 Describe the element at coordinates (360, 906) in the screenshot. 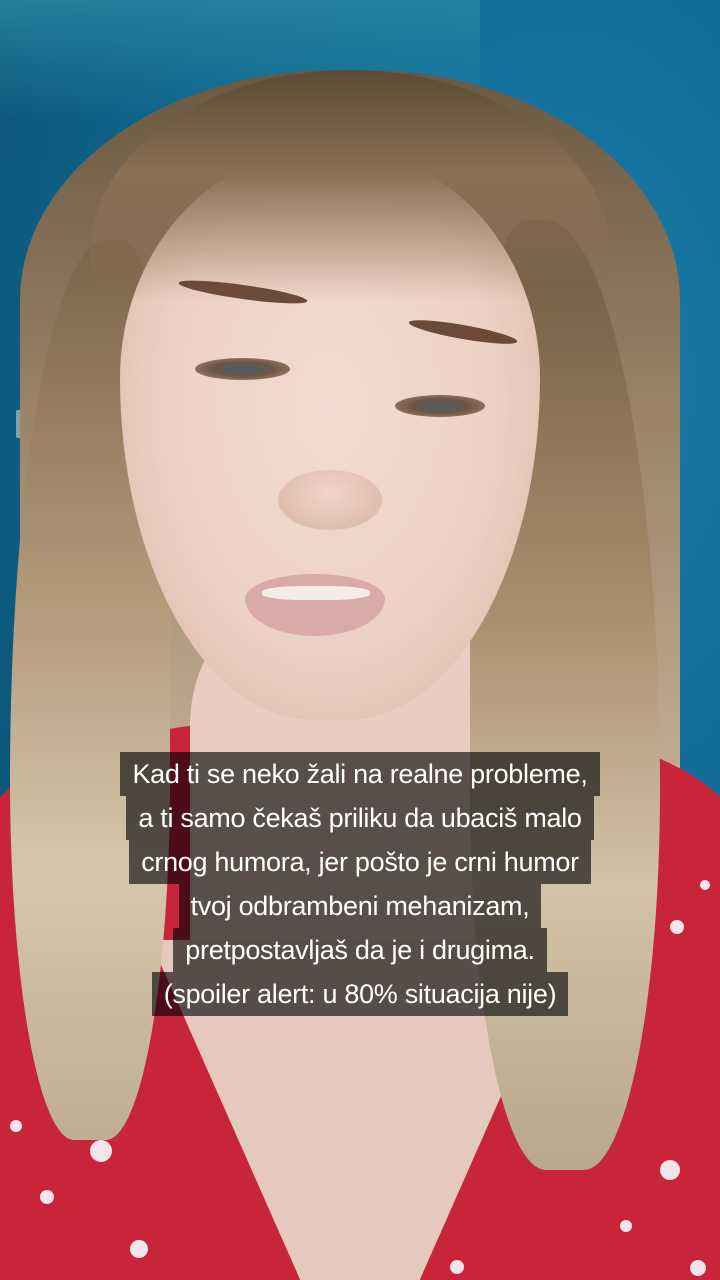

I see `caption-line: tvoj odbrambeni mehanizam,` at that location.